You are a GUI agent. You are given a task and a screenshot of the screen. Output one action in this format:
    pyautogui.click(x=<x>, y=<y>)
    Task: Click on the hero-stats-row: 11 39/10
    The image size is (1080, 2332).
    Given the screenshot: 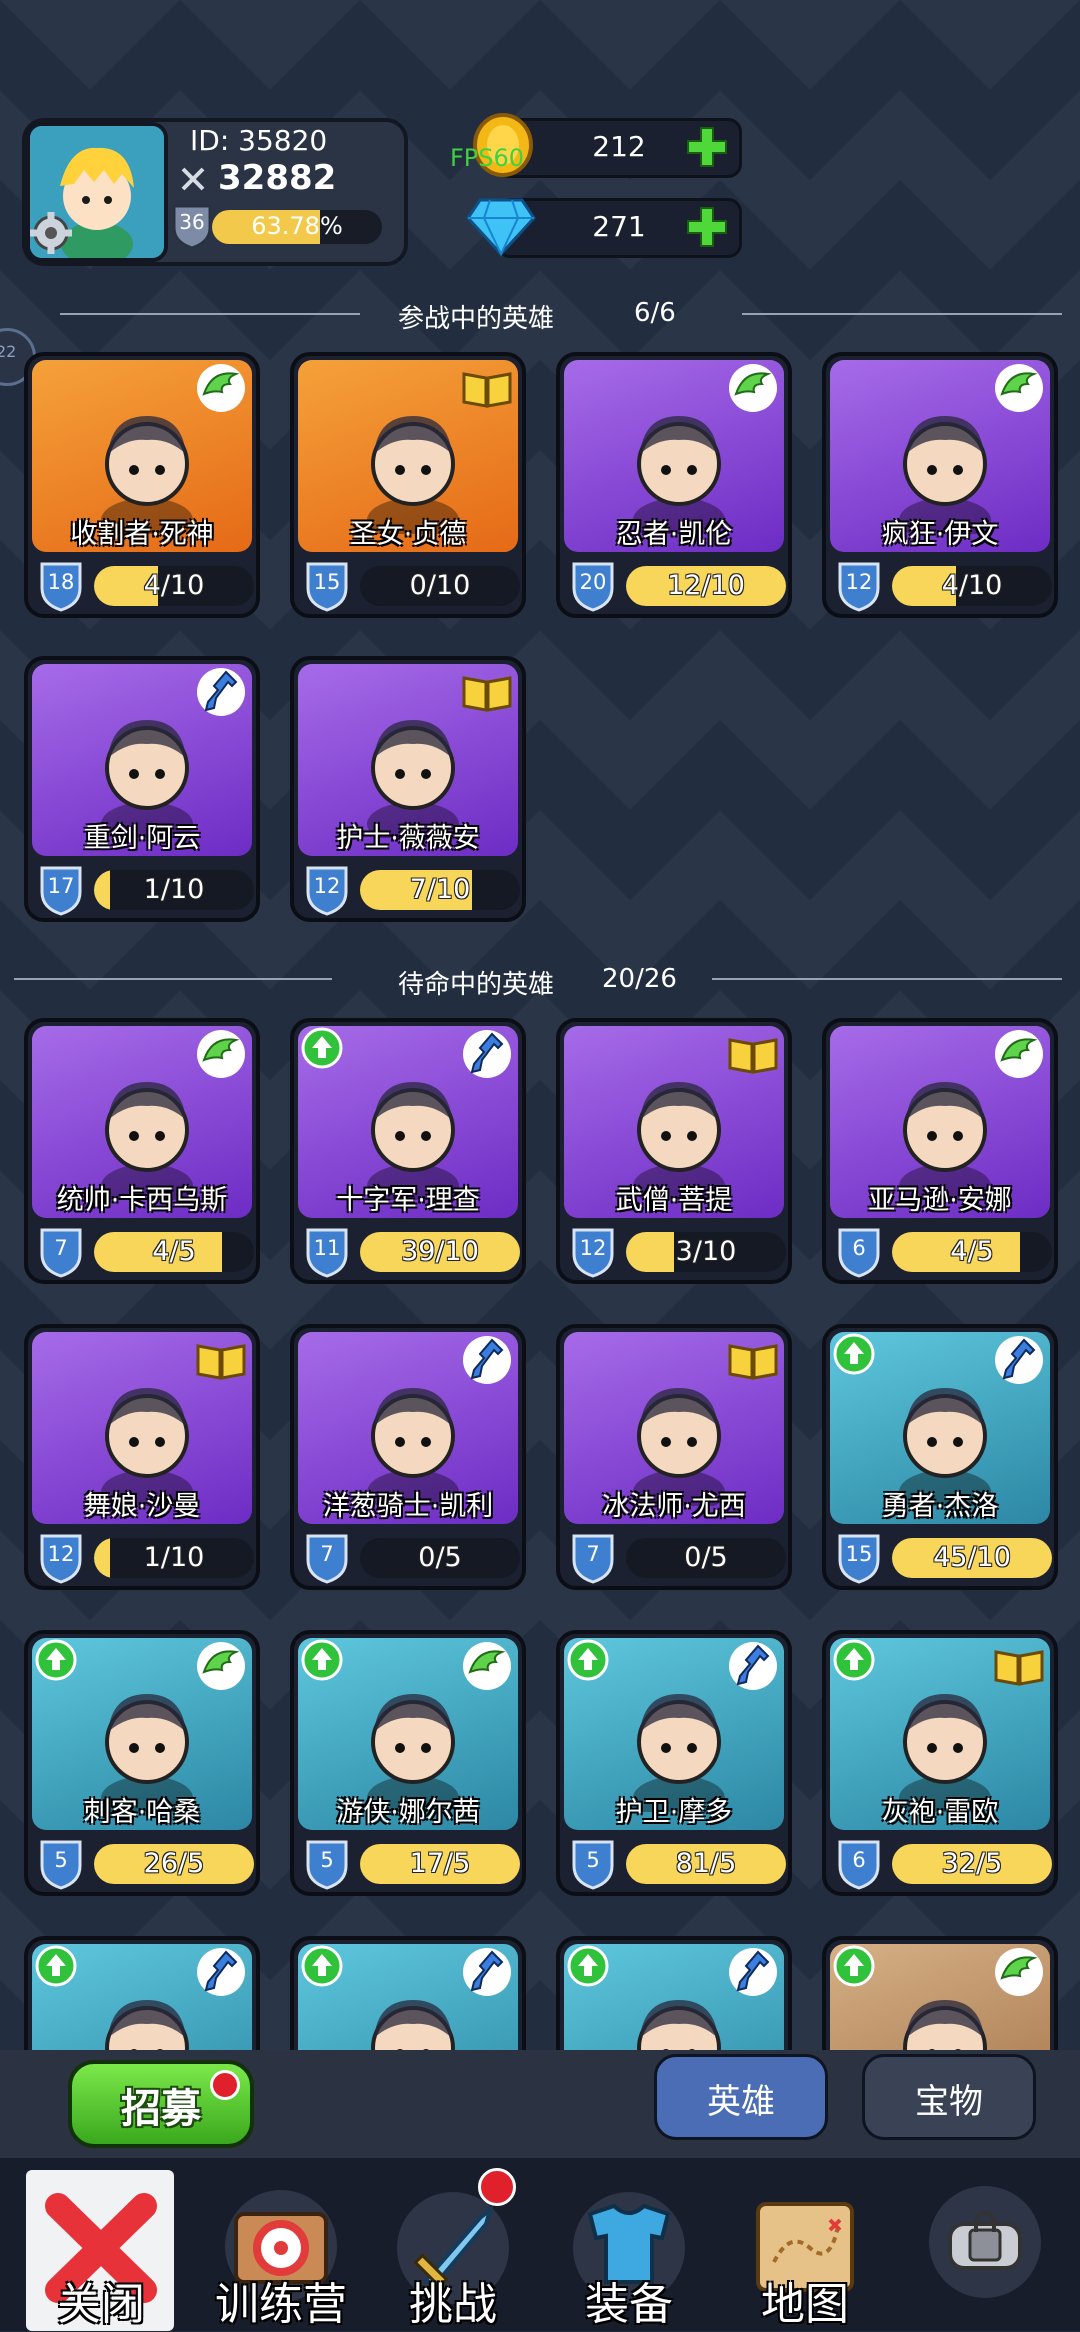 What is the action you would take?
    pyautogui.click(x=408, y=1249)
    